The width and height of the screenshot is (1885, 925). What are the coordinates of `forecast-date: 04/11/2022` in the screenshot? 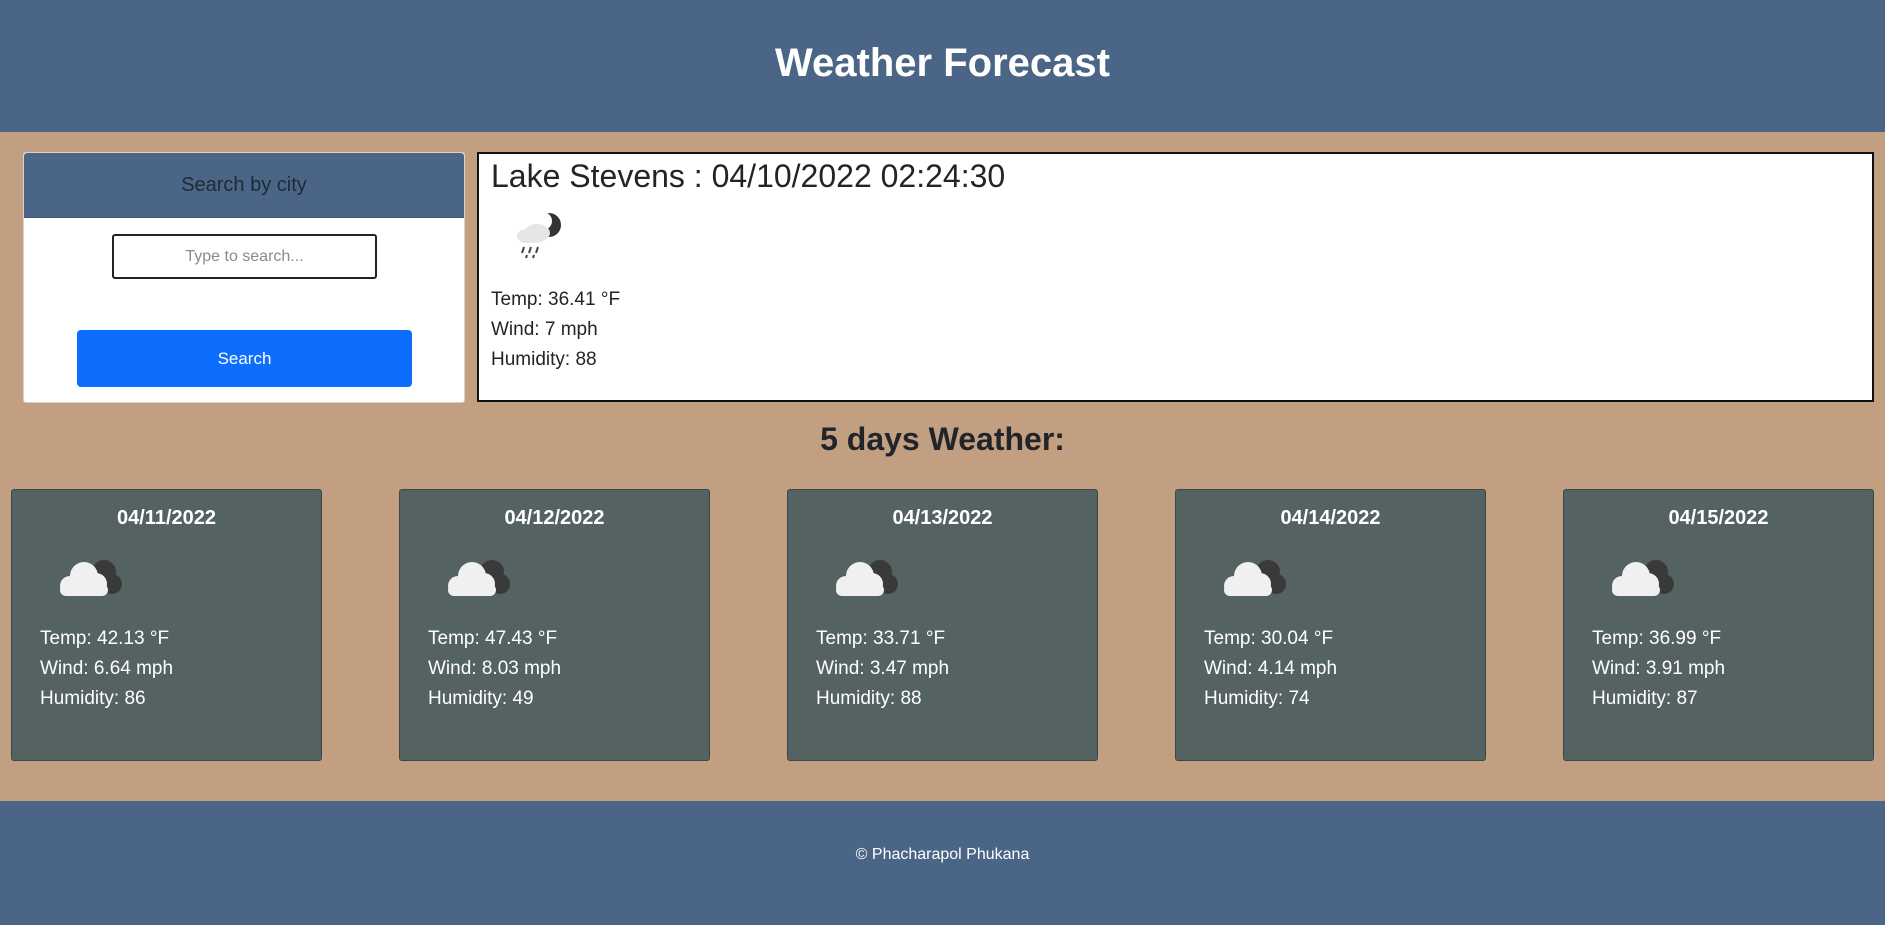 It's located at (166, 518).